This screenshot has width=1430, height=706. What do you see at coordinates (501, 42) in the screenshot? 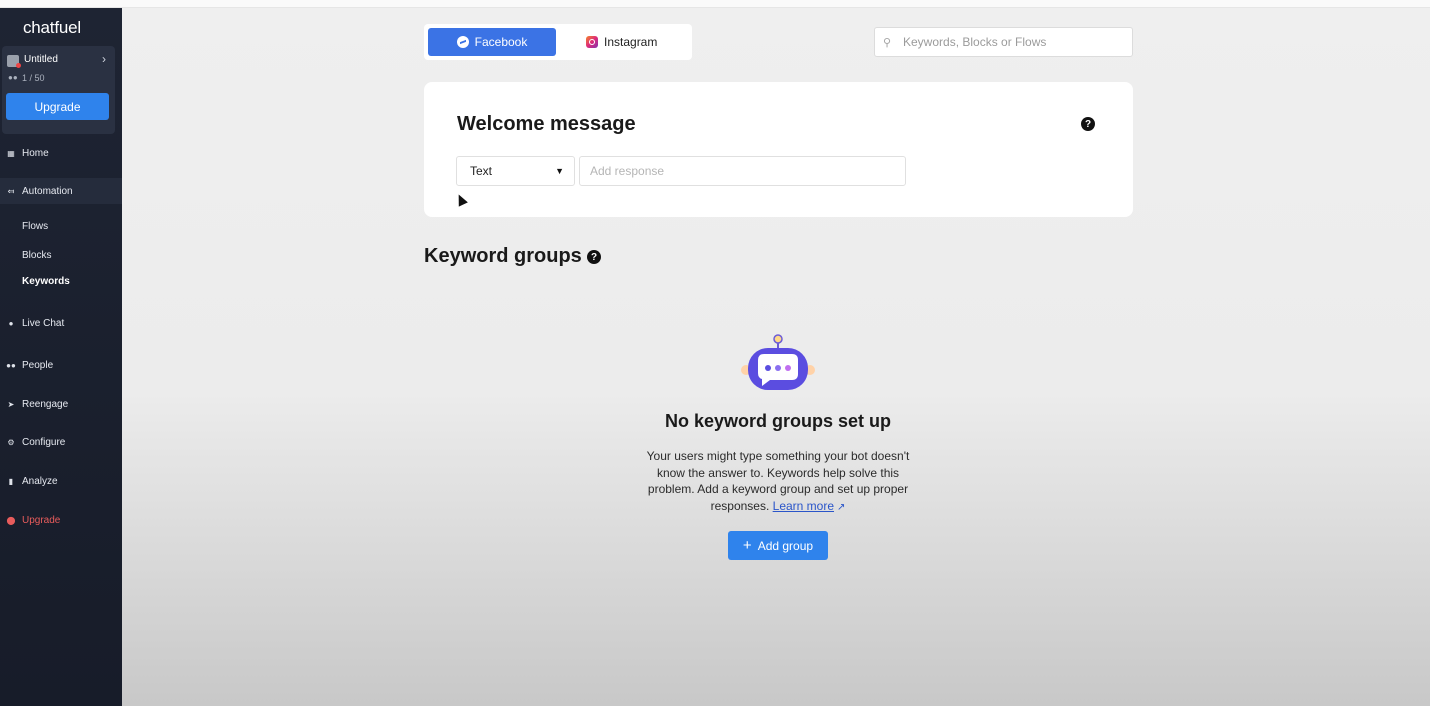
I see `tab-label: Facebook` at bounding box center [501, 42].